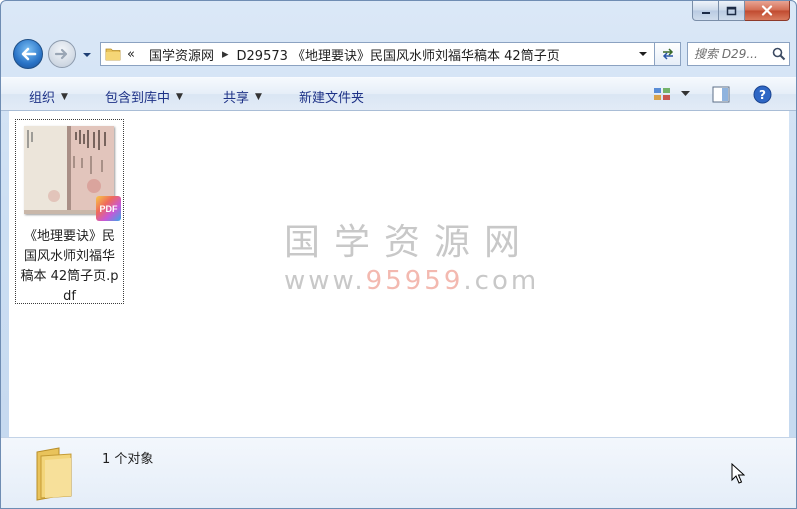 Image resolution: width=797 pixels, height=509 pixels. Describe the element at coordinates (236, 98) in the screenshot. I see `share-label: 共享` at that location.